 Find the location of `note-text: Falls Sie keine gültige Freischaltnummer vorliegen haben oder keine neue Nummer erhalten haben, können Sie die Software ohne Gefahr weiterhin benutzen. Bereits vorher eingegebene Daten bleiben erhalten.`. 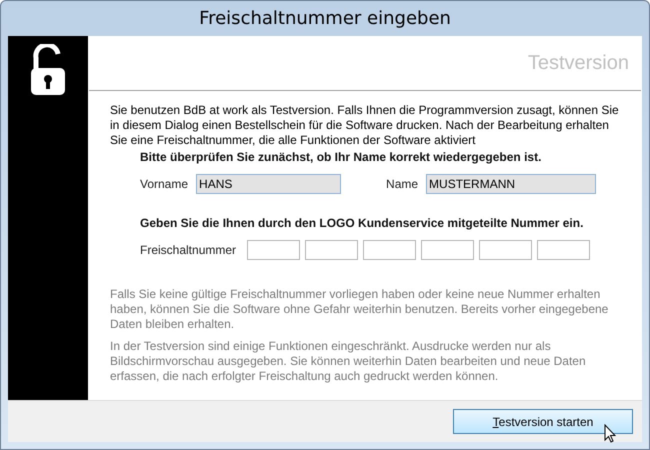

note-text: Falls Sie keine gültige Freischaltnummer vorliegen haben oder keine neue Nummer erhalten haben, können Sie die Software ohne Gefahr weiterhin benutzen. Bereits vorher eingegebene Daten bleiben erhalten. is located at coordinates (360, 309).